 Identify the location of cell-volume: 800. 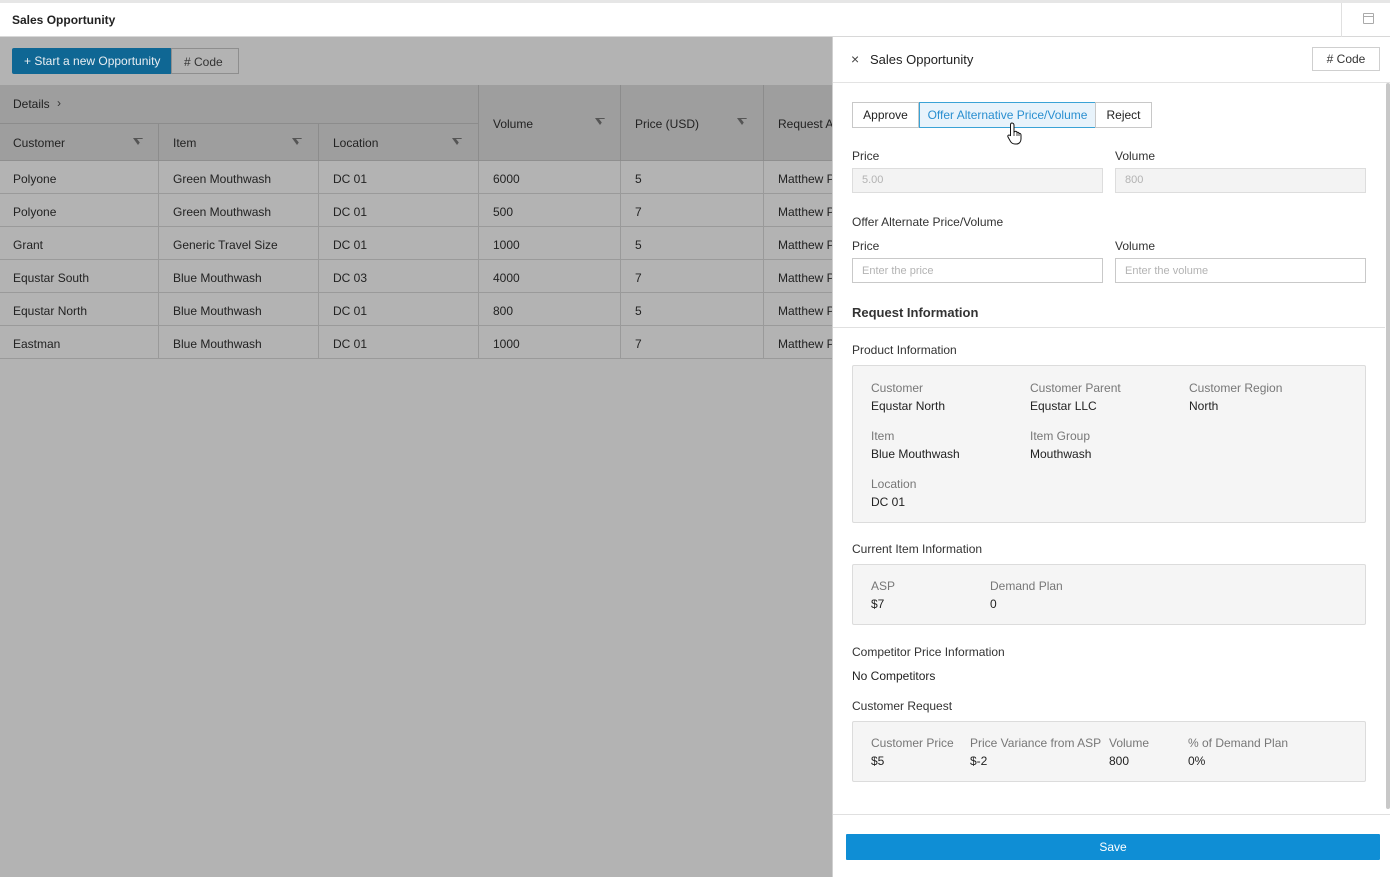
(503, 311).